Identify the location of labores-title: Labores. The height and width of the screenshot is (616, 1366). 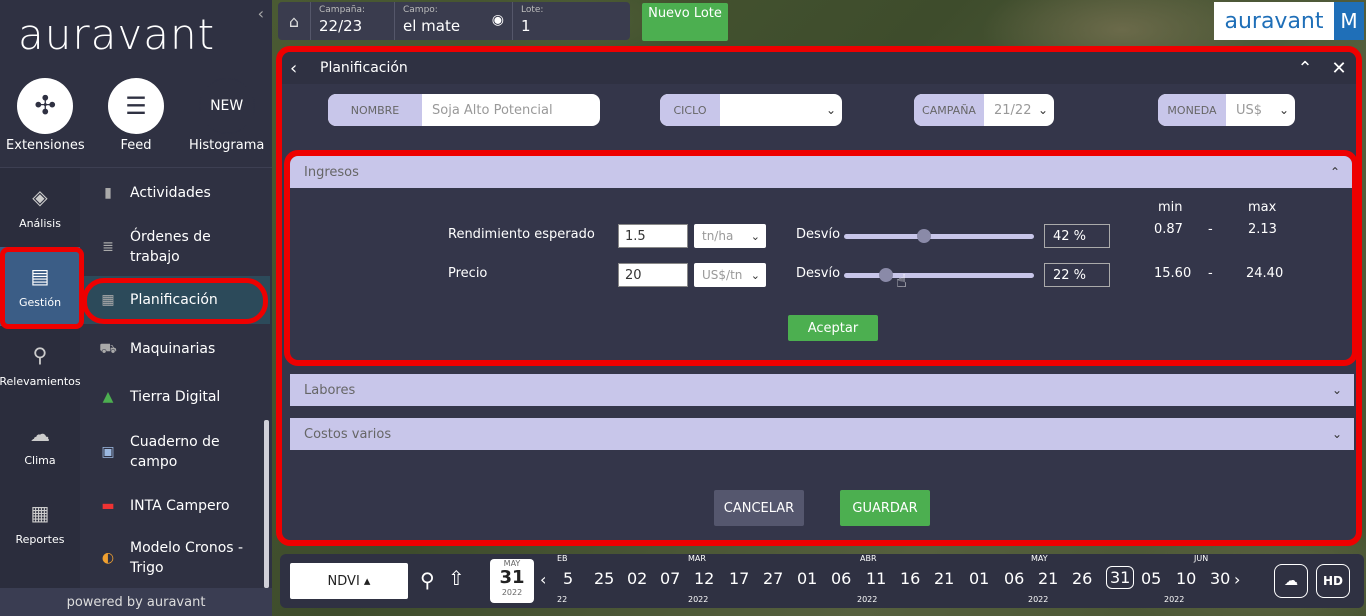
(330, 390).